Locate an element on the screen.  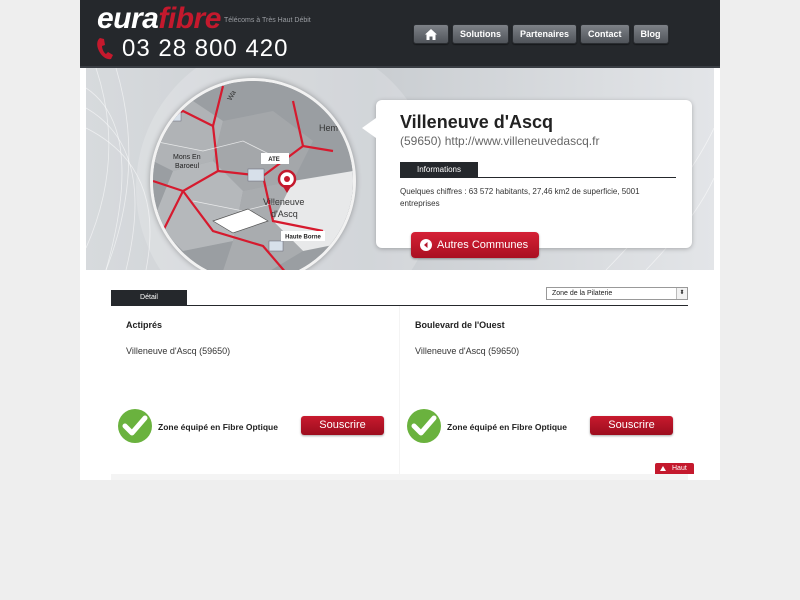
eurafibre-logo: eurafibre is located at coordinates (159, 19).